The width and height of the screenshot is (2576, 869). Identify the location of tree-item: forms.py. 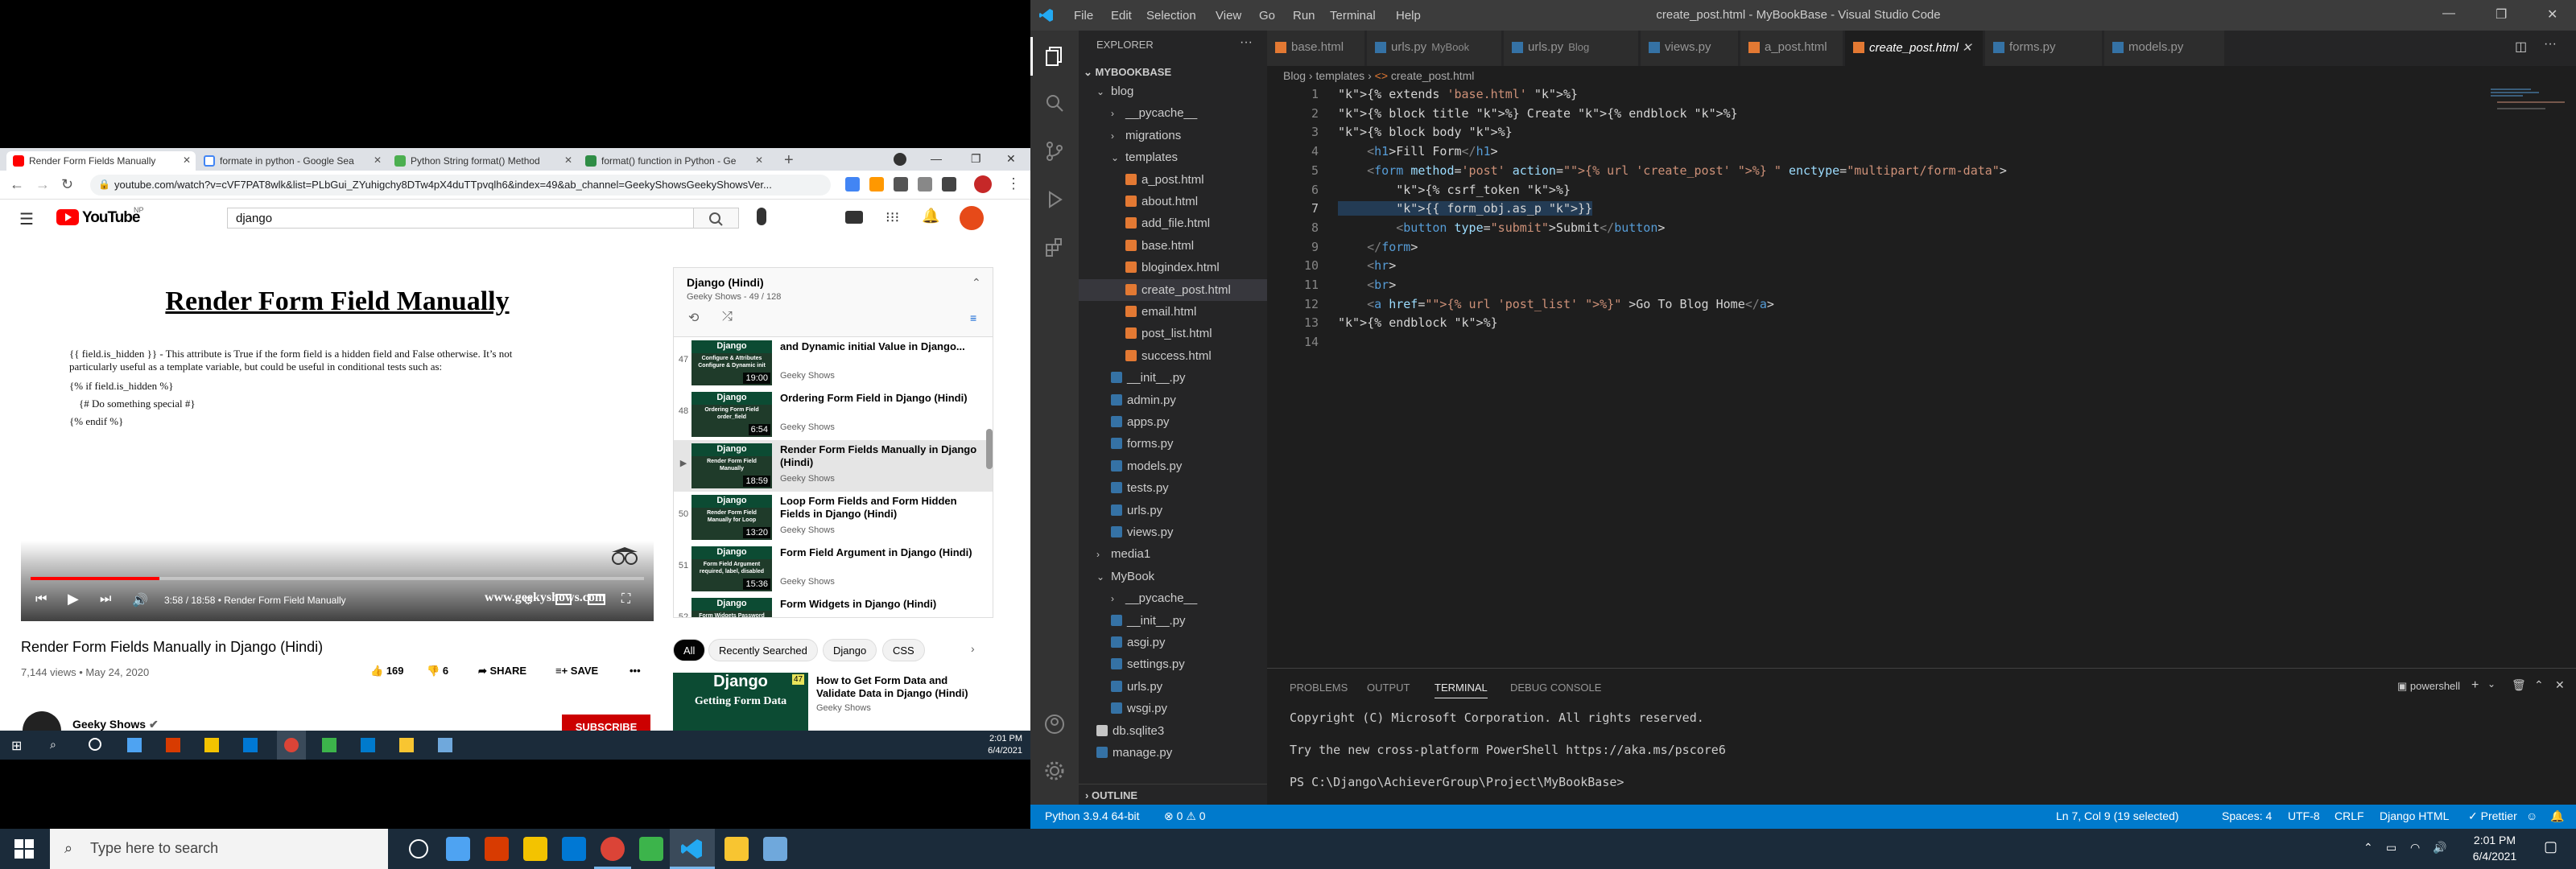
(1173, 444).